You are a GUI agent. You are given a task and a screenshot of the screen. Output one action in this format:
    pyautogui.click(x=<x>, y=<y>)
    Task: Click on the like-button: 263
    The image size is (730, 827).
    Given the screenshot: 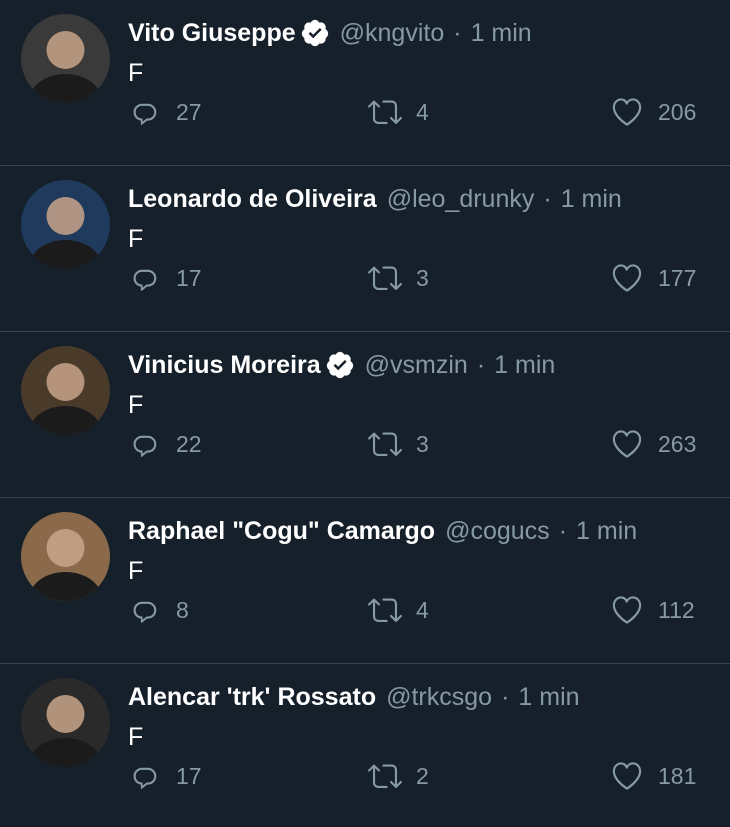 What is the action you would take?
    pyautogui.click(x=653, y=444)
    